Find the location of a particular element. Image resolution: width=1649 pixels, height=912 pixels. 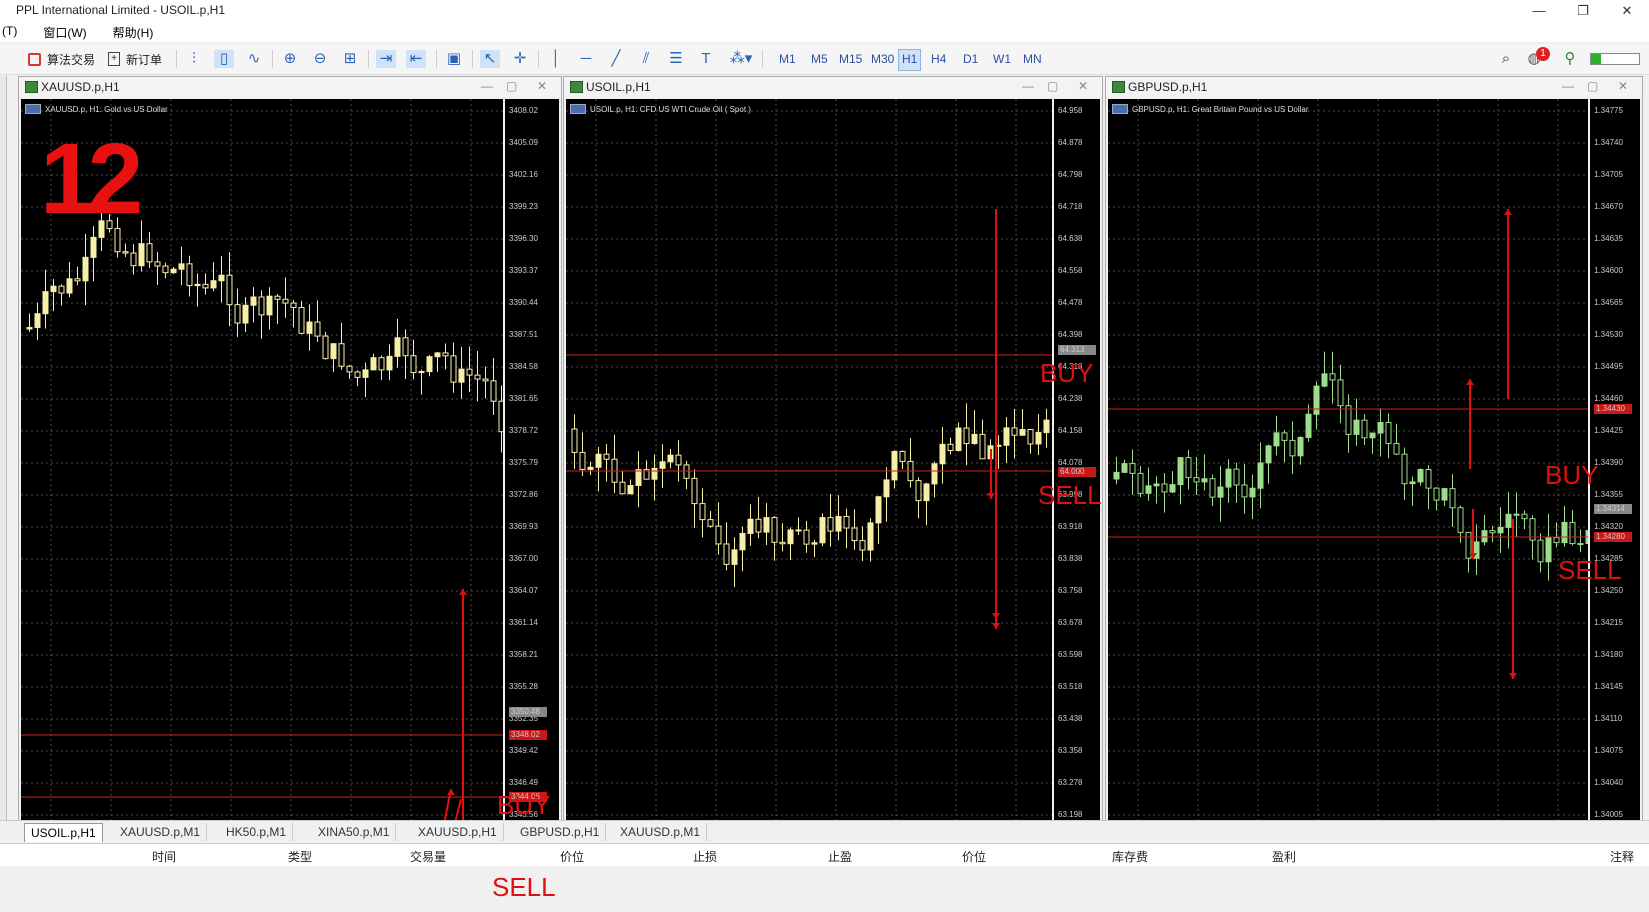

price-tick: 3399.23 is located at coordinates (523, 206).